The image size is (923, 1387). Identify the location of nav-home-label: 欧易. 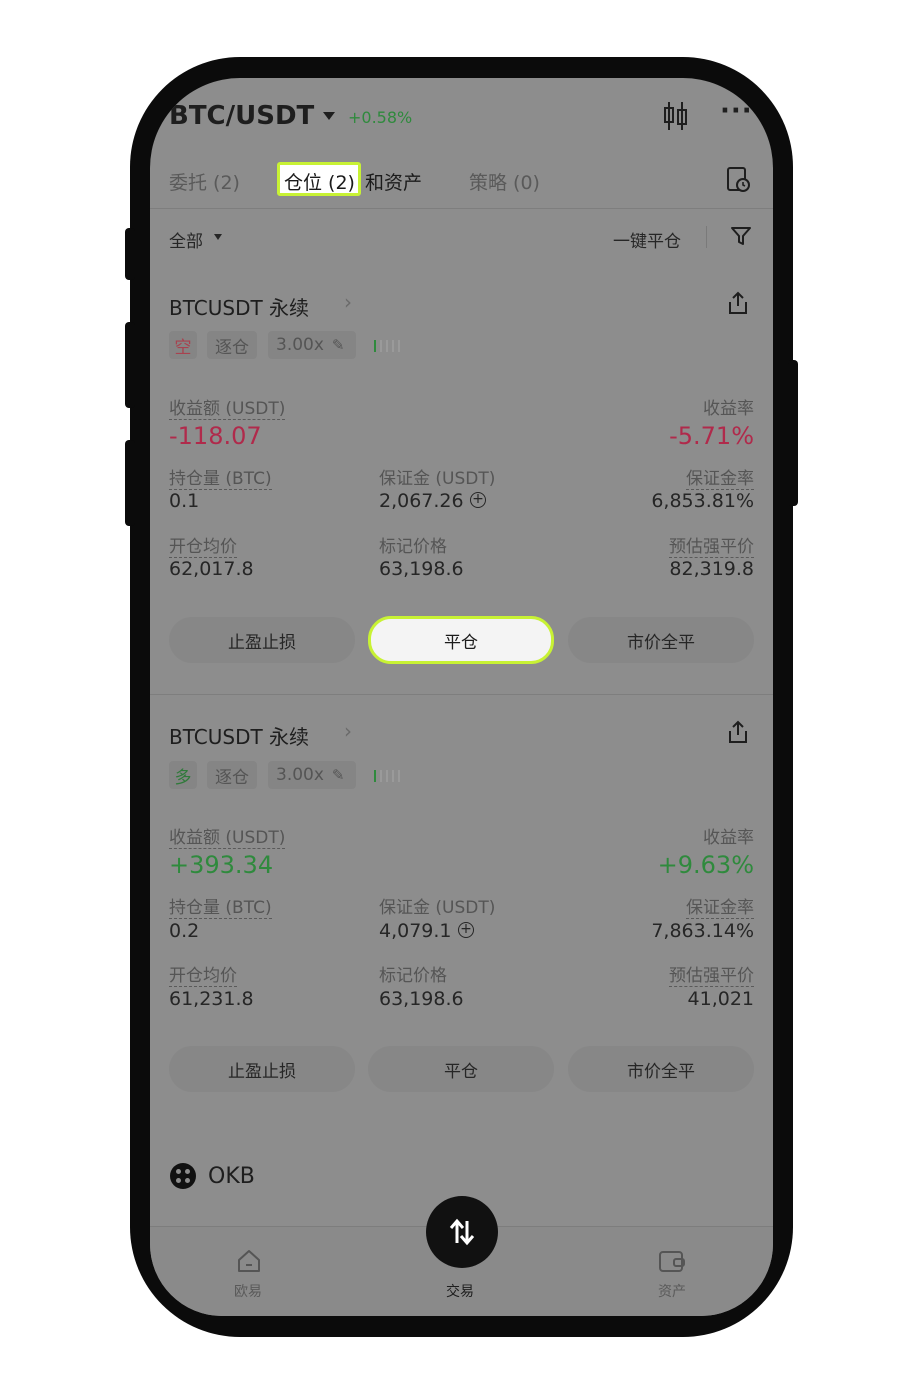
(248, 1291).